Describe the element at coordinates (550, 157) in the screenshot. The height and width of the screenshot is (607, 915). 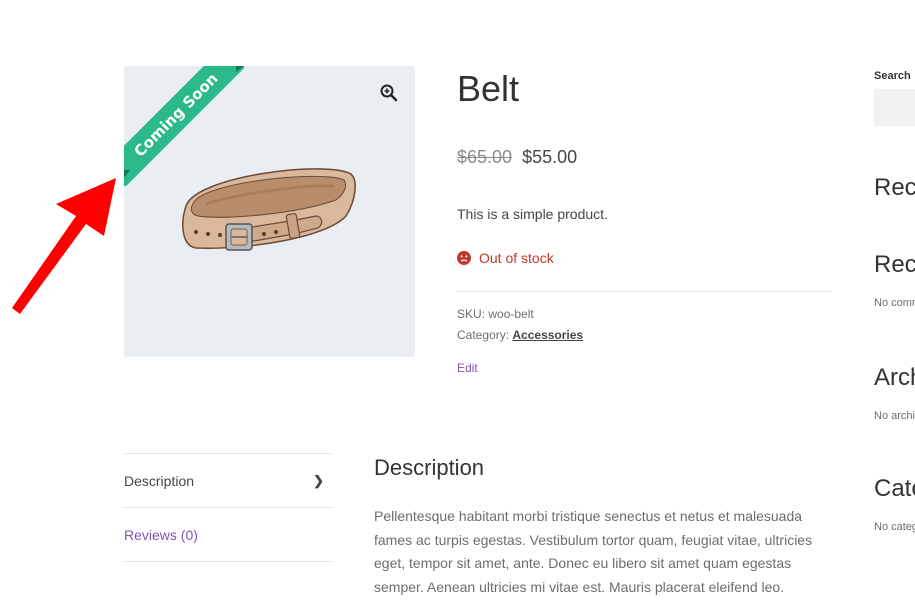
I see `sale-price: $55.00` at that location.